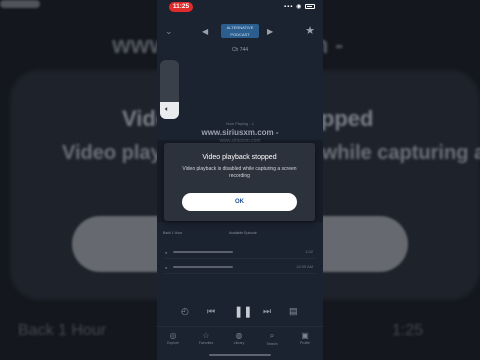 The image size is (480, 360). I want to click on tab-profile: ▣ Profile, so click(305, 338).